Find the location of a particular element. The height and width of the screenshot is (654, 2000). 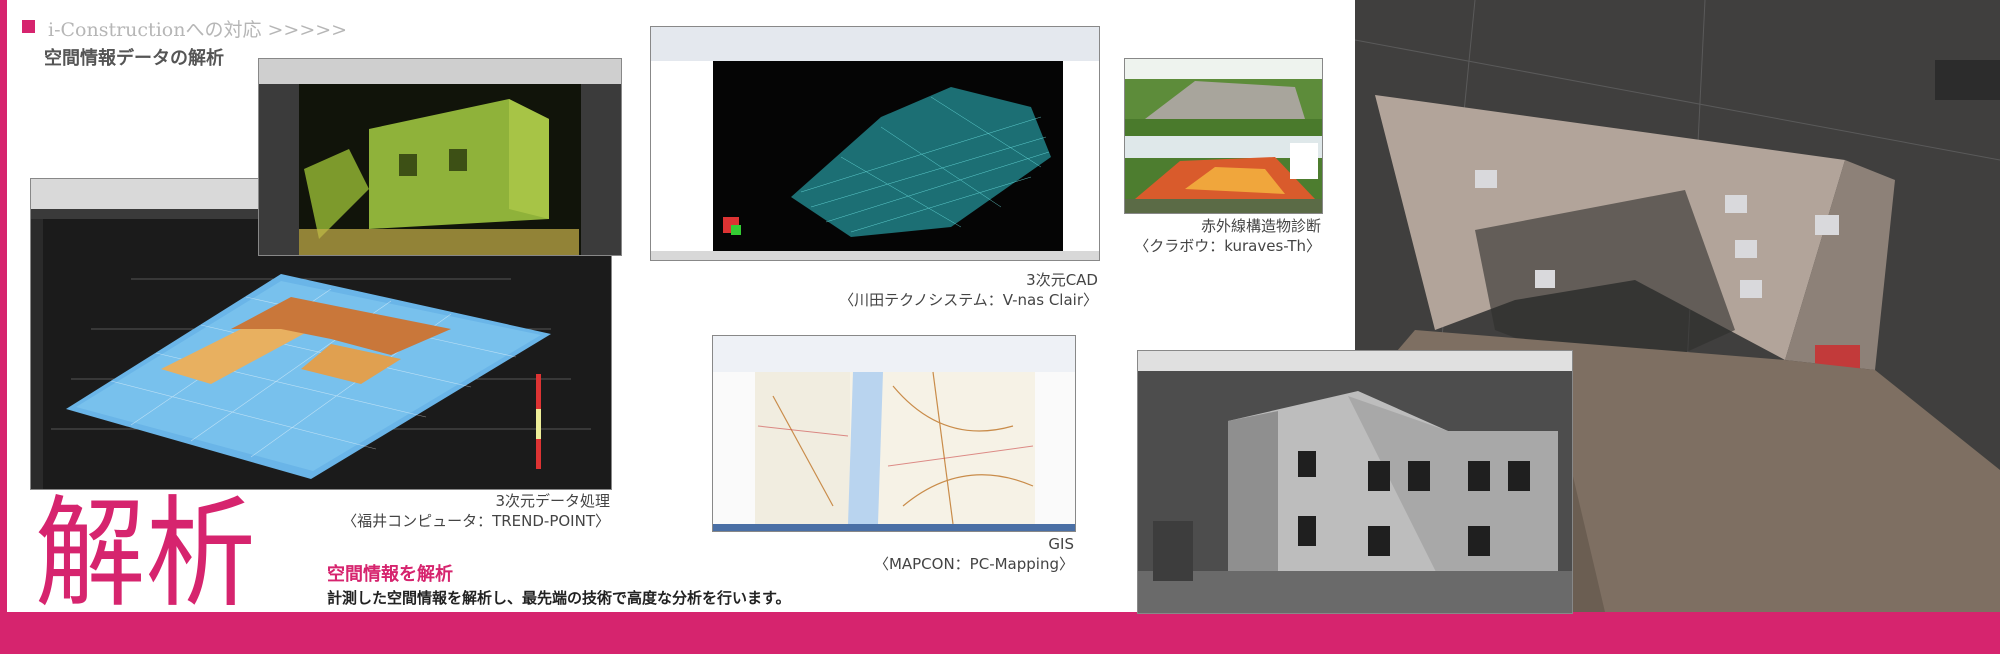

pc-mapping-screenshot is located at coordinates (894, 433).